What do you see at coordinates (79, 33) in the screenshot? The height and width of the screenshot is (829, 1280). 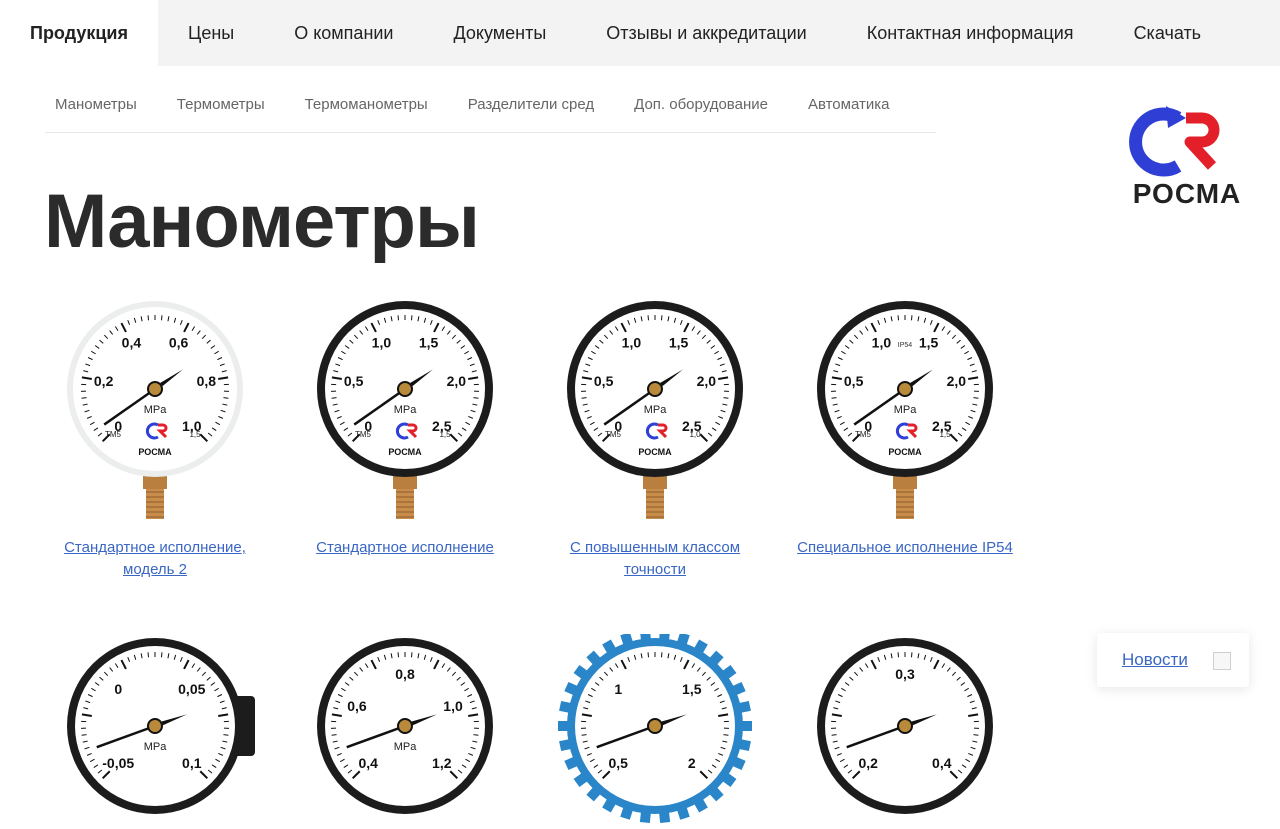 I see `nav-products: Продукция` at bounding box center [79, 33].